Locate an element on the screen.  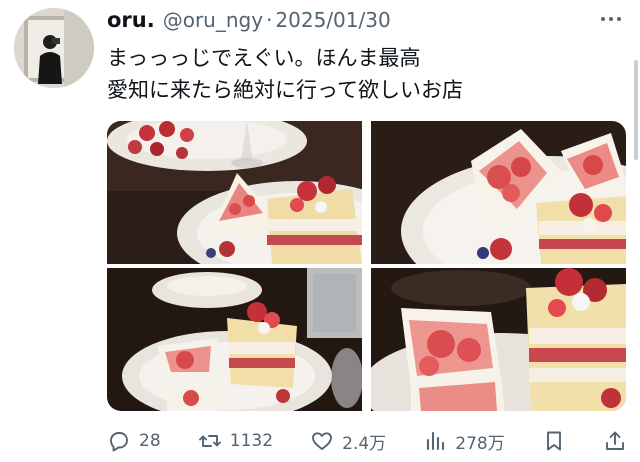
like-icon is located at coordinates (322, 441).